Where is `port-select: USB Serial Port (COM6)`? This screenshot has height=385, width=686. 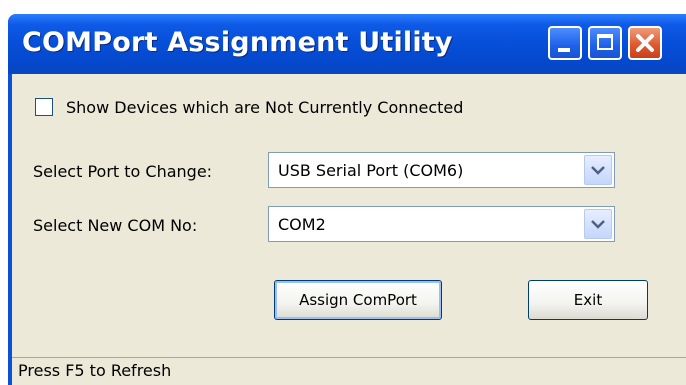
port-select: USB Serial Port (COM6) is located at coordinates (441, 170).